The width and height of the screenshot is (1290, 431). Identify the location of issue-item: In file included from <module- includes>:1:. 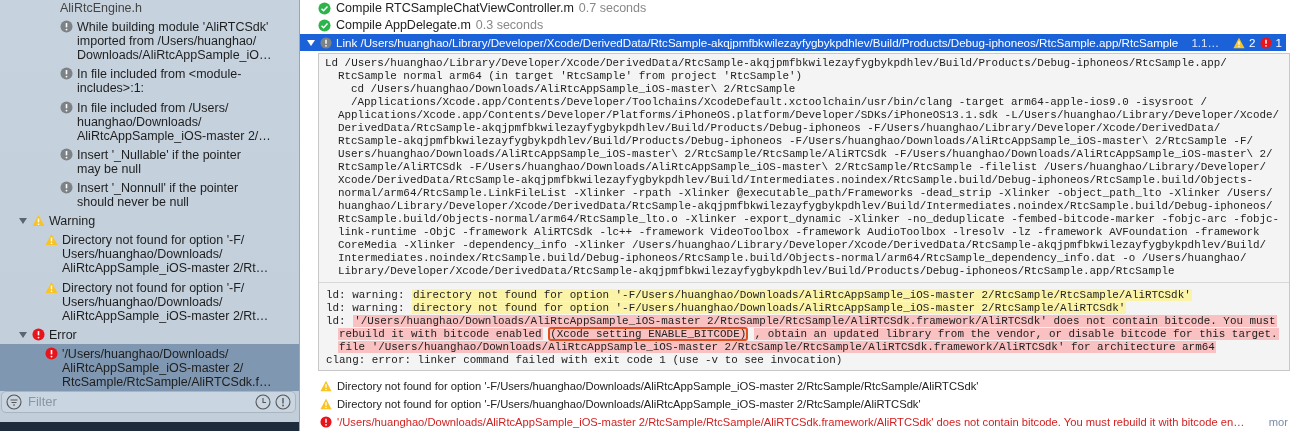
(149, 81).